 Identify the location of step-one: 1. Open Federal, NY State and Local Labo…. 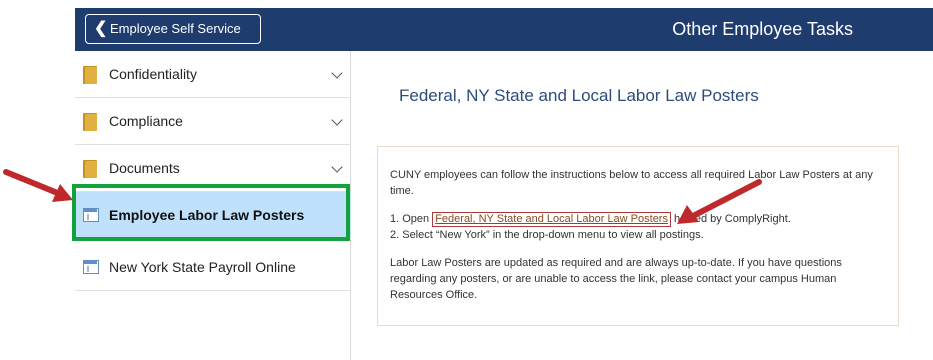
(639, 219).